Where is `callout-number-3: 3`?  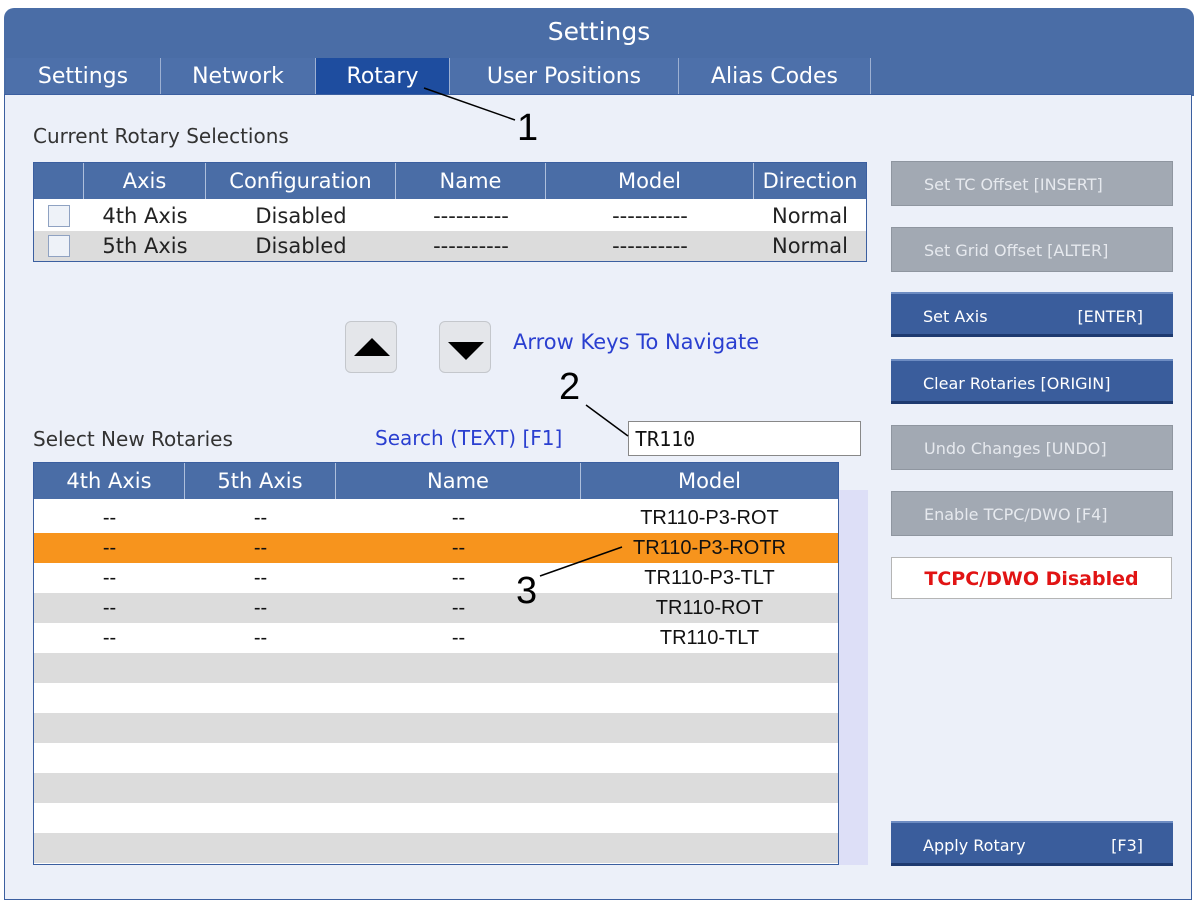 callout-number-3: 3 is located at coordinates (527, 591).